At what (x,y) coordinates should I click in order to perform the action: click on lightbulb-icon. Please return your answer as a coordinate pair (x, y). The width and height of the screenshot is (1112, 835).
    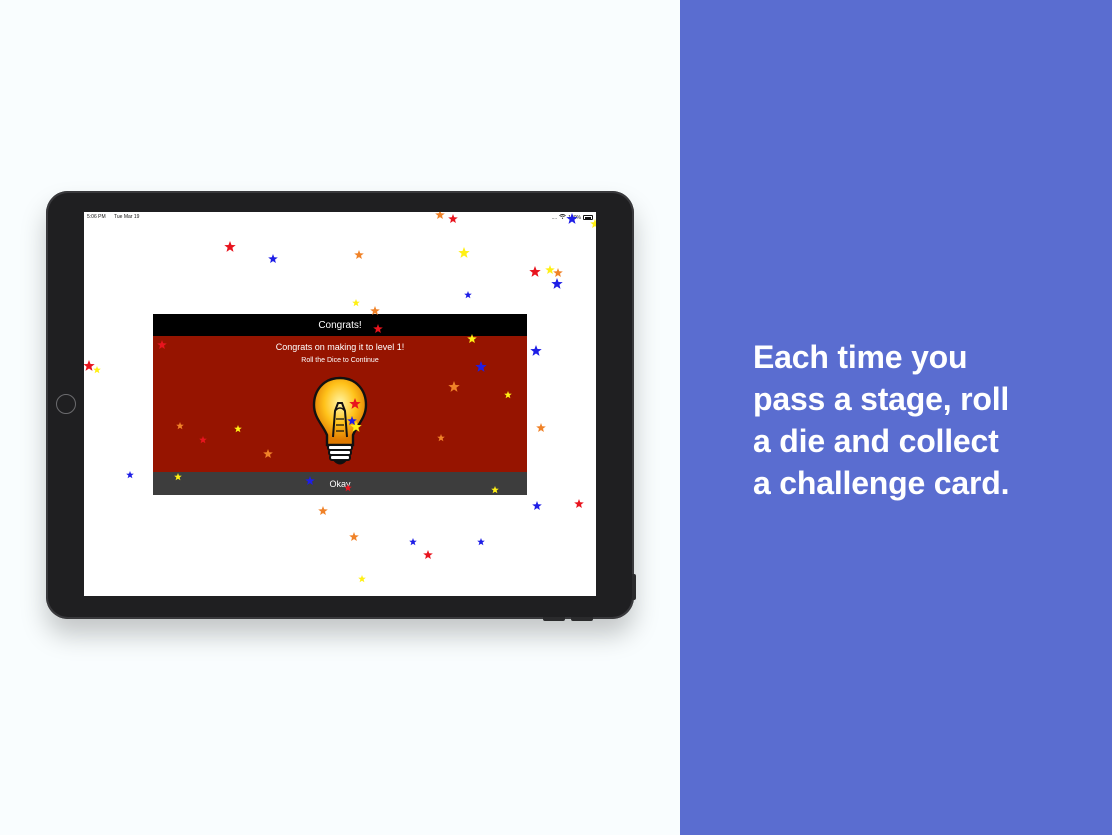
    Looking at the image, I should click on (340, 420).